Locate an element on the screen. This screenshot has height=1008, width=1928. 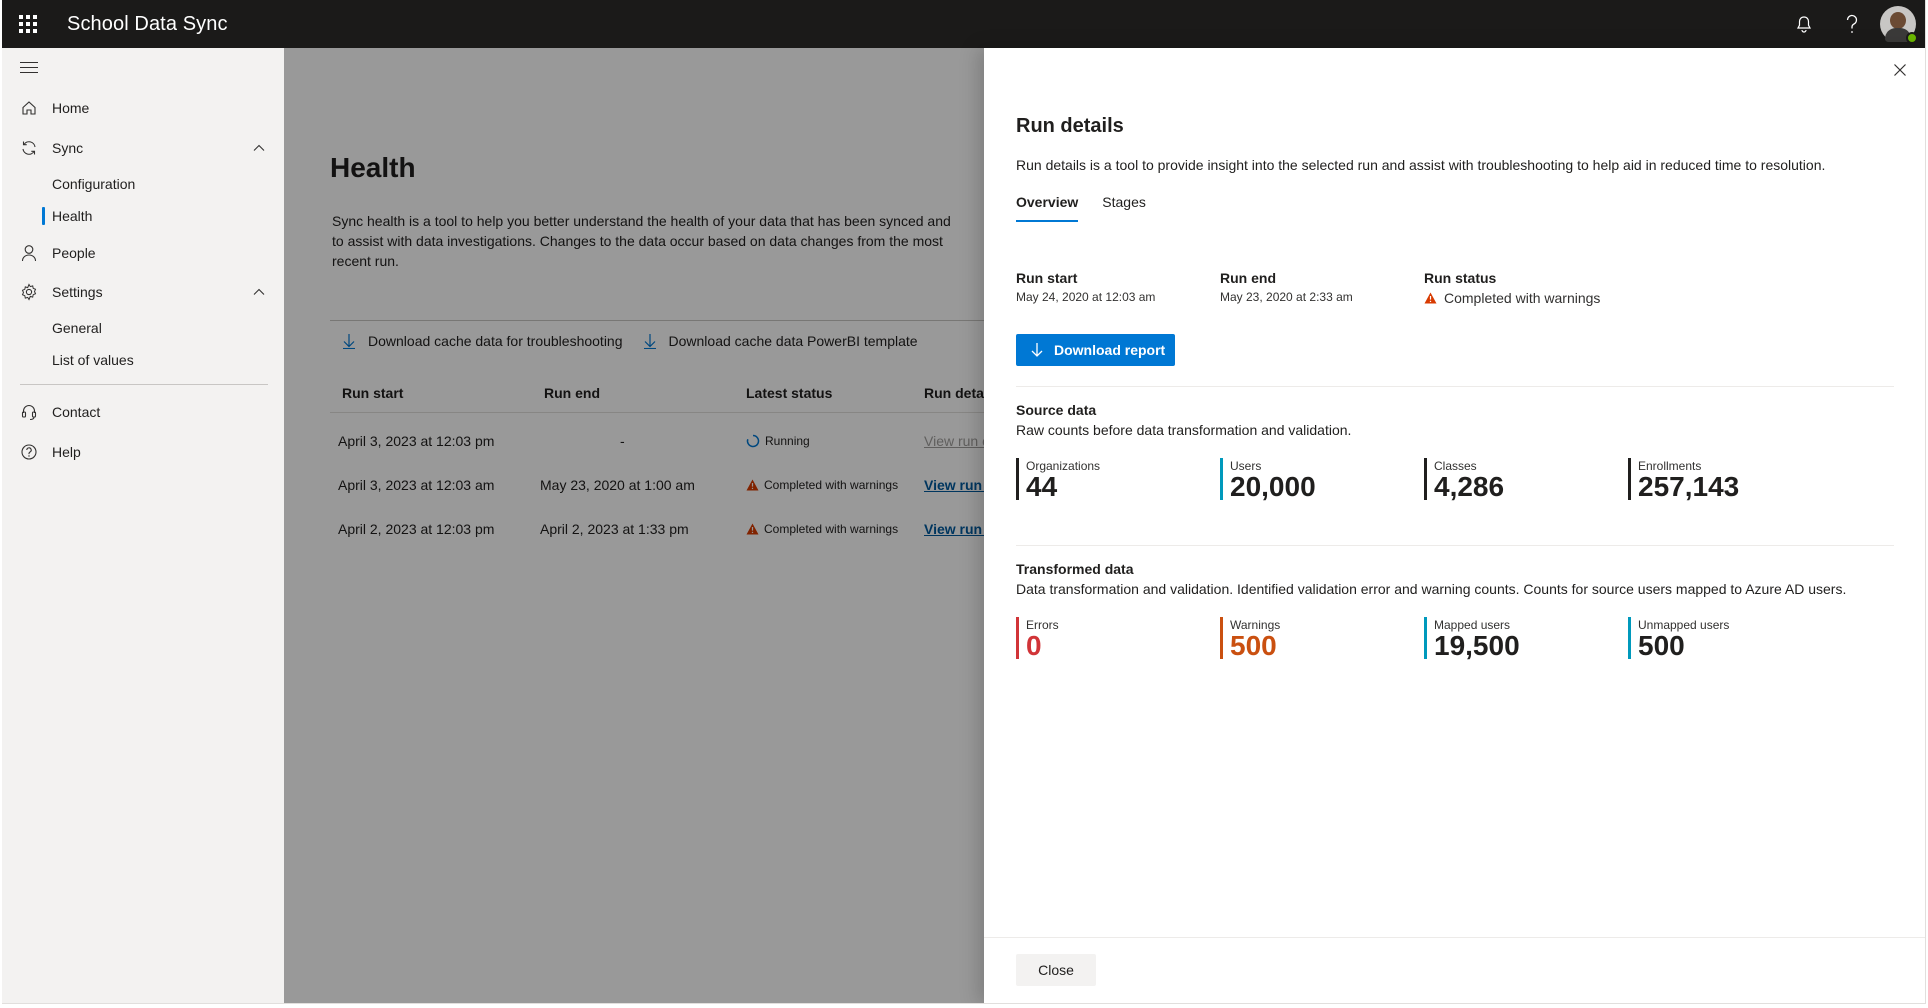
transformed-data-title: Transformed data is located at coordinates (1075, 569).